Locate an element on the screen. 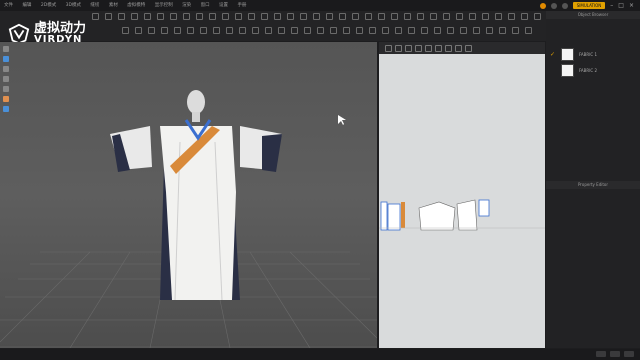 Image resolution: width=640 pixels, height=360 pixels. select-icon is located at coordinates (6, 59).